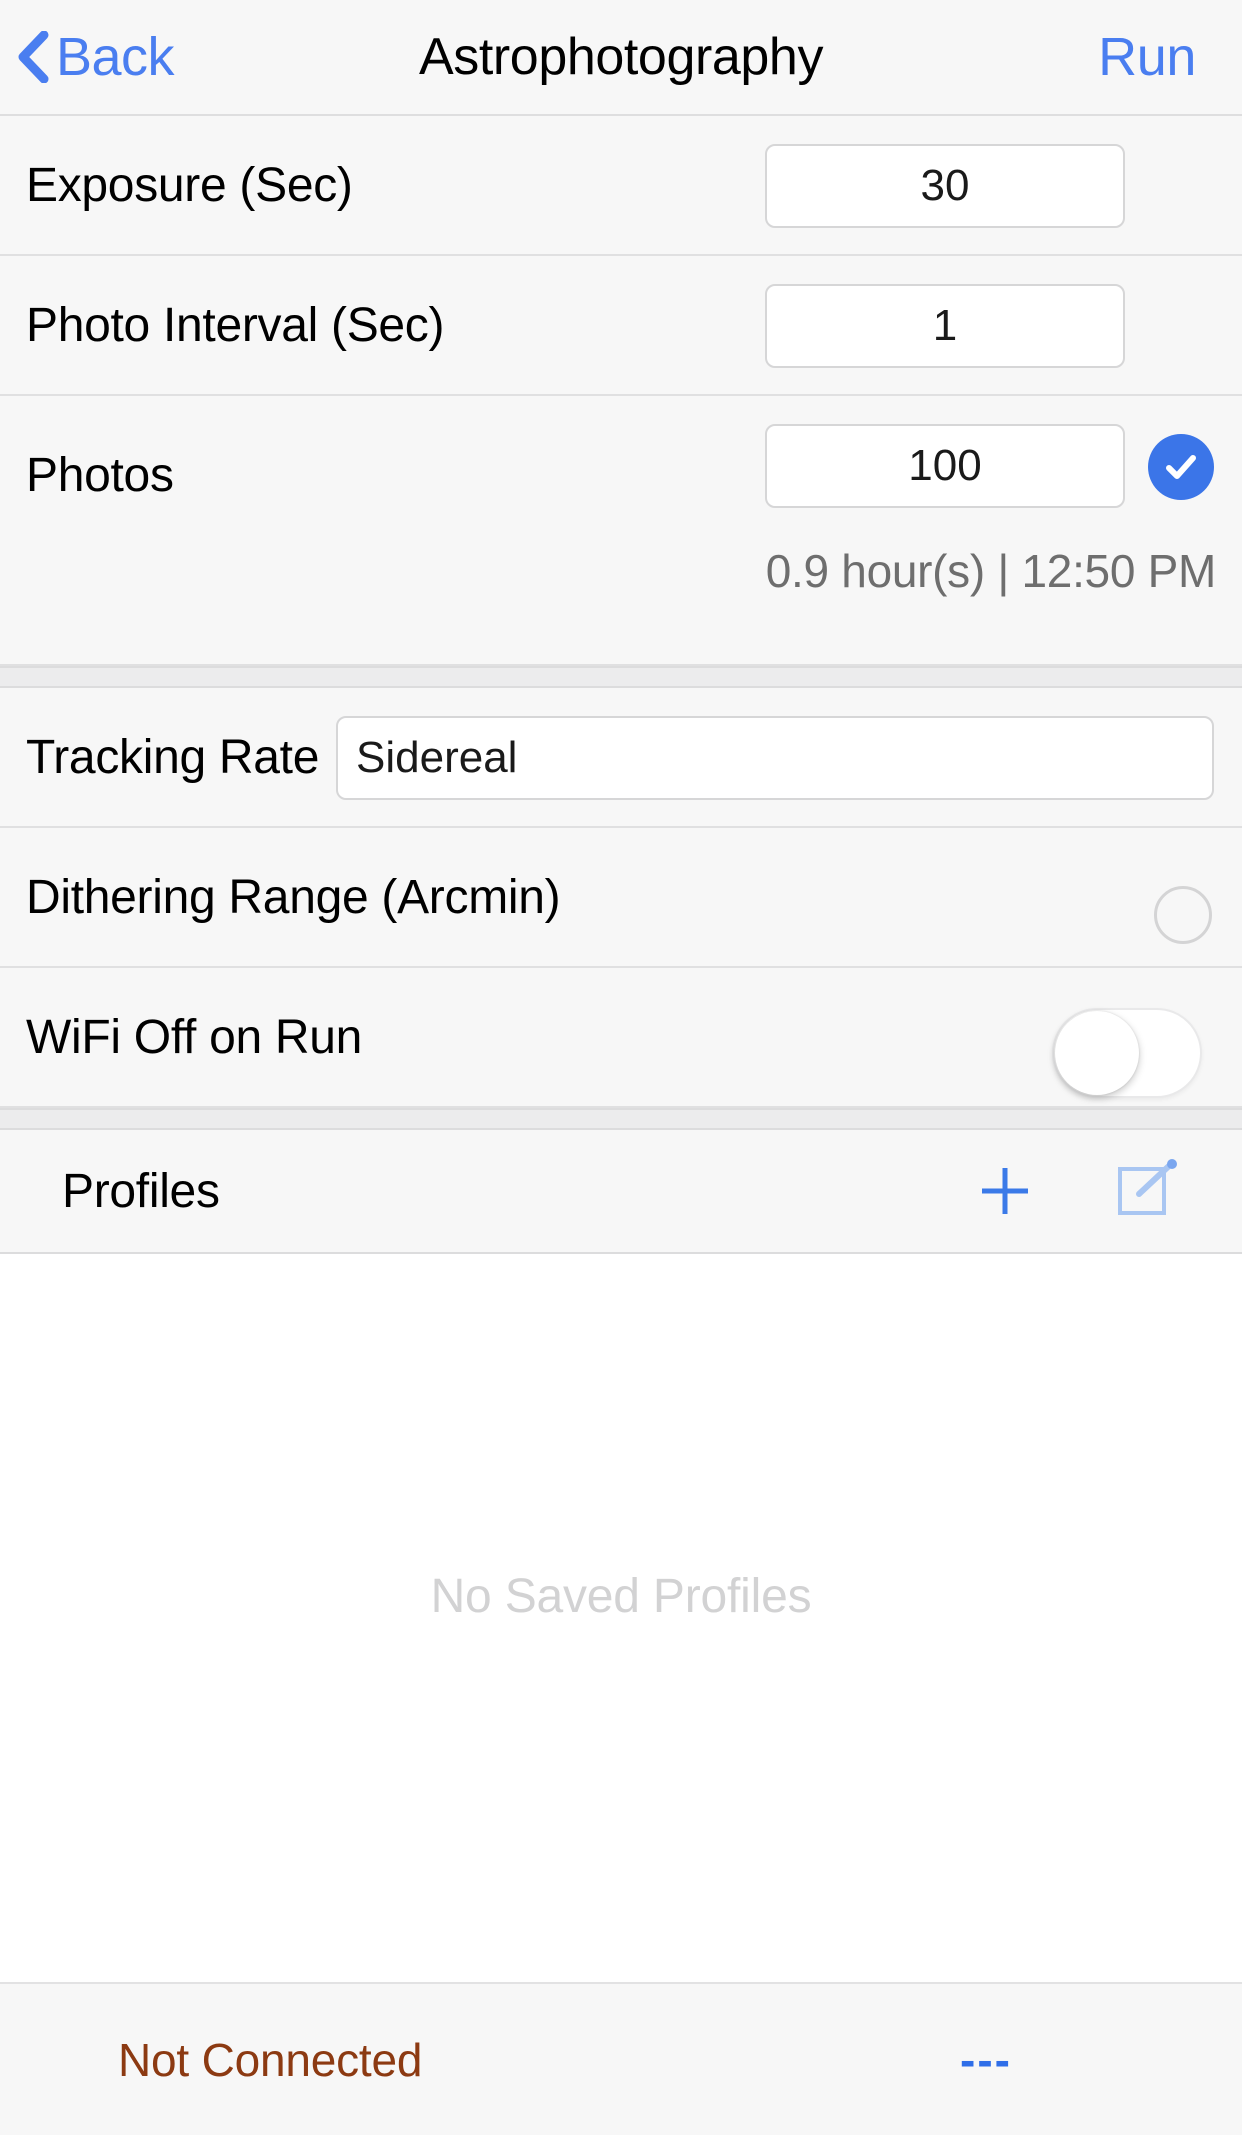  What do you see at coordinates (991, 571) in the screenshot?
I see `photos-duration-caption: 0.9 hour(s) | 12:50 PM` at bounding box center [991, 571].